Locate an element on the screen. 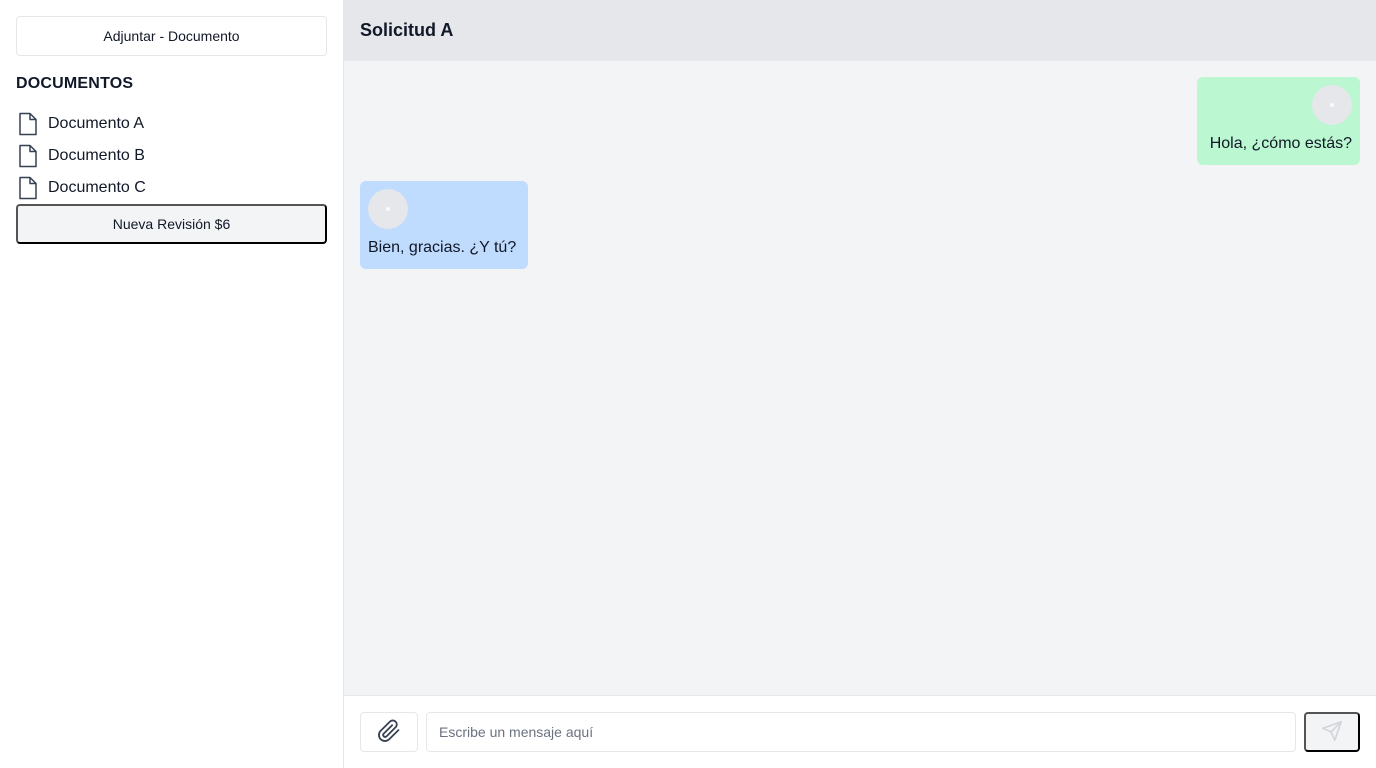  message-input is located at coordinates (861, 732).